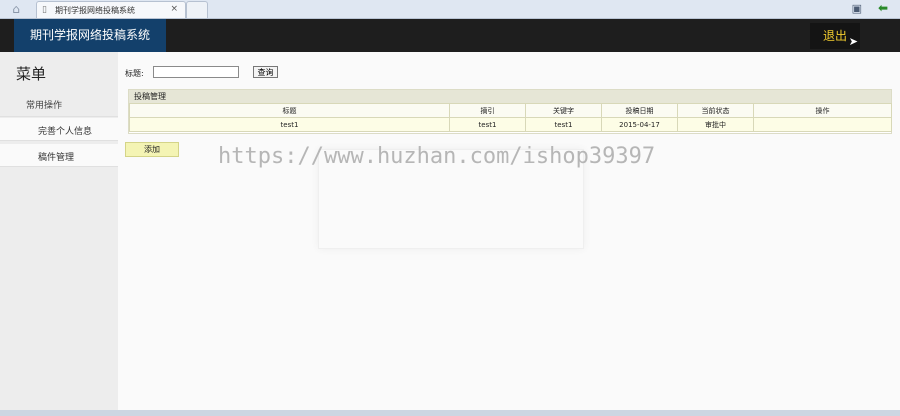  Describe the element at coordinates (715, 124) in the screenshot. I see `cell-status: 审批中` at that location.